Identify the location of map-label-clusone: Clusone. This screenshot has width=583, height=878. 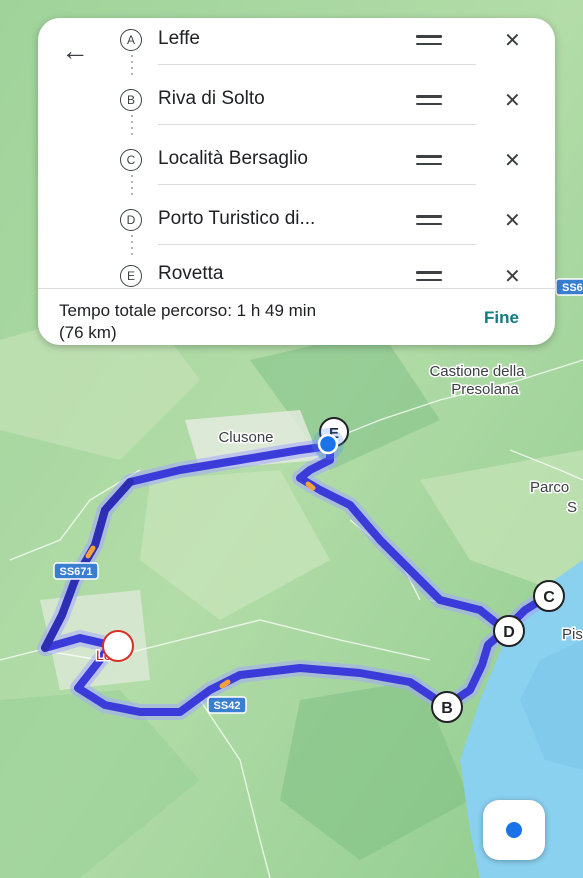
(245, 437).